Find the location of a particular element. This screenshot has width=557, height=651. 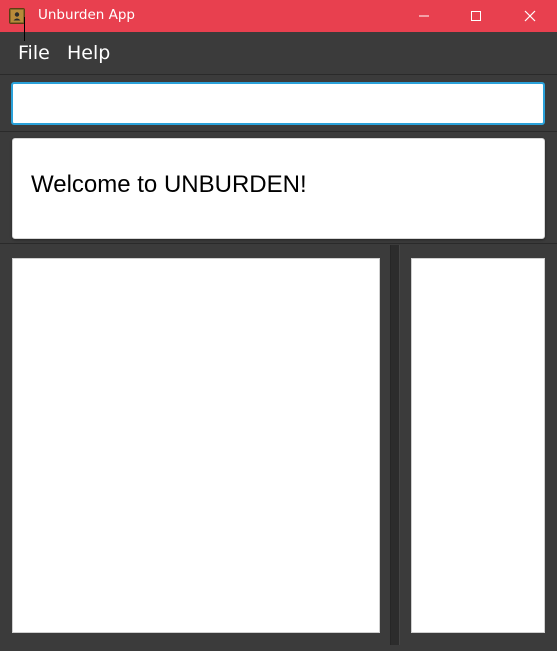

result-display: Welcome to UNBURDEN! is located at coordinates (278, 188).